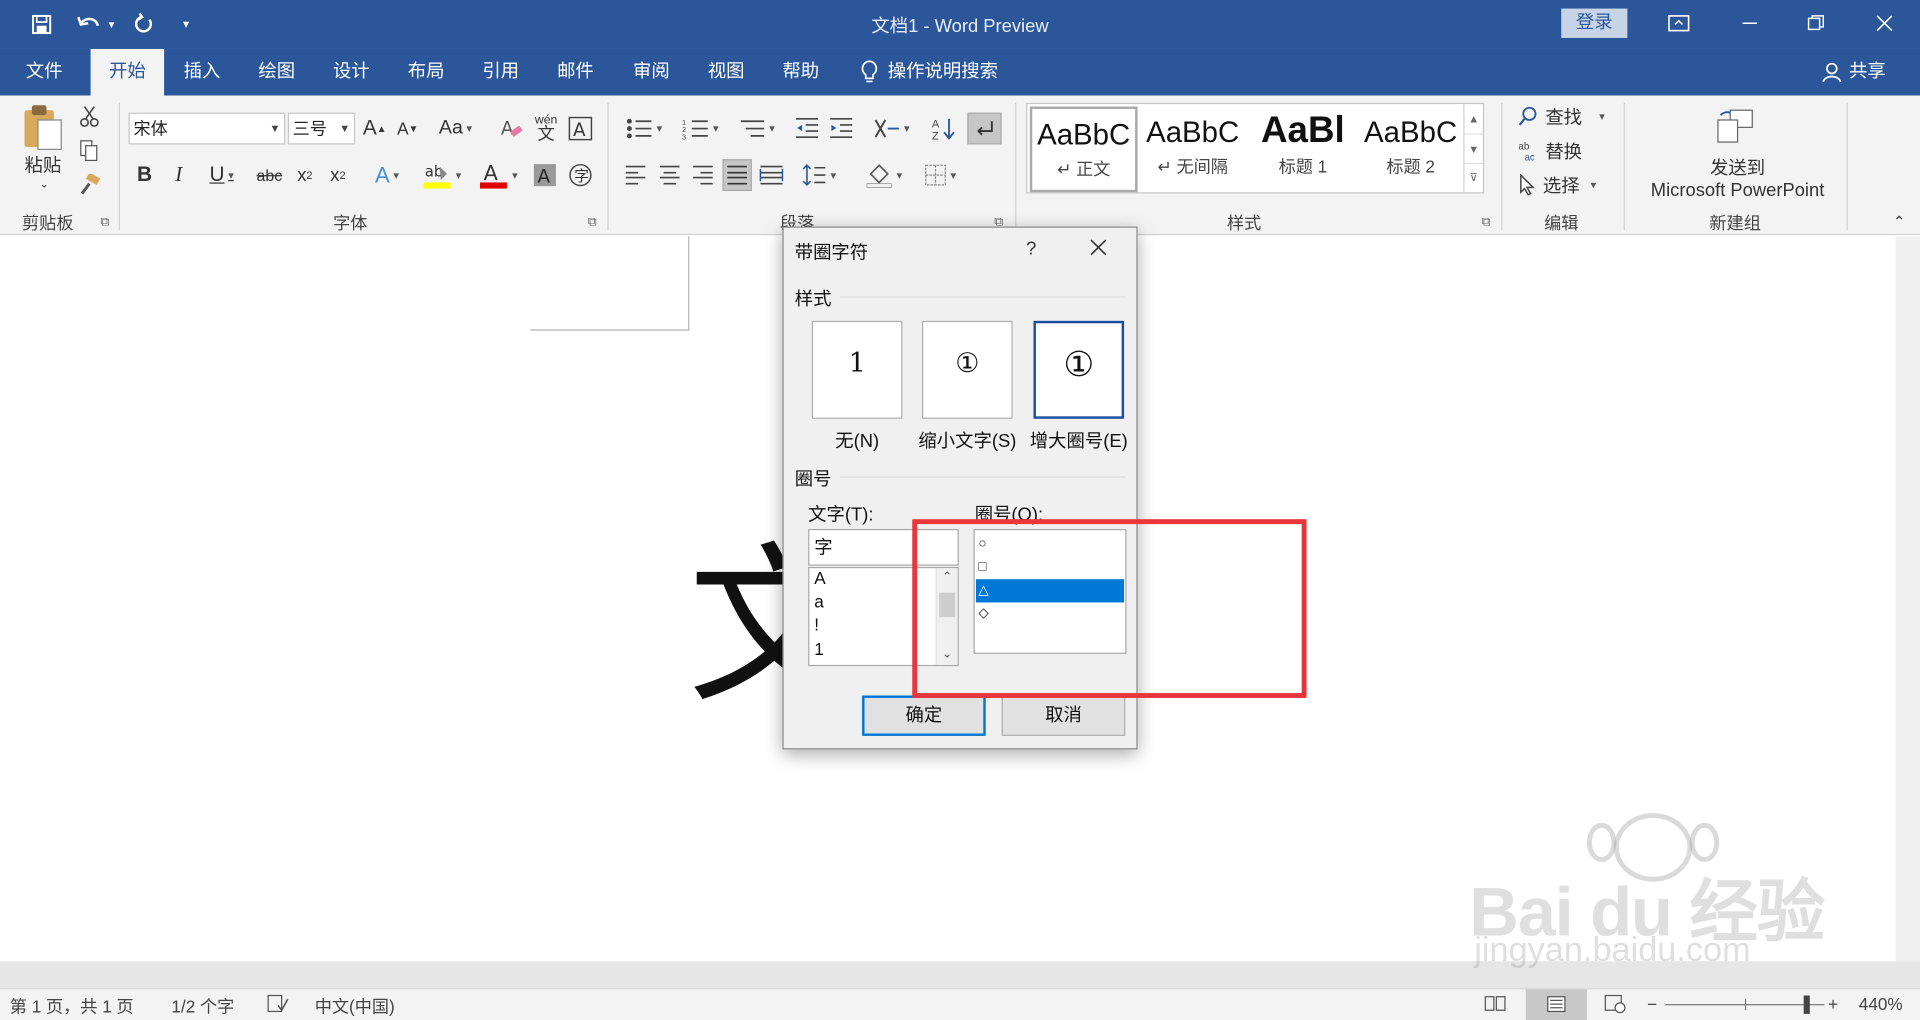  Describe the element at coordinates (940, 175) in the screenshot. I see `borders-icon: ▾` at that location.